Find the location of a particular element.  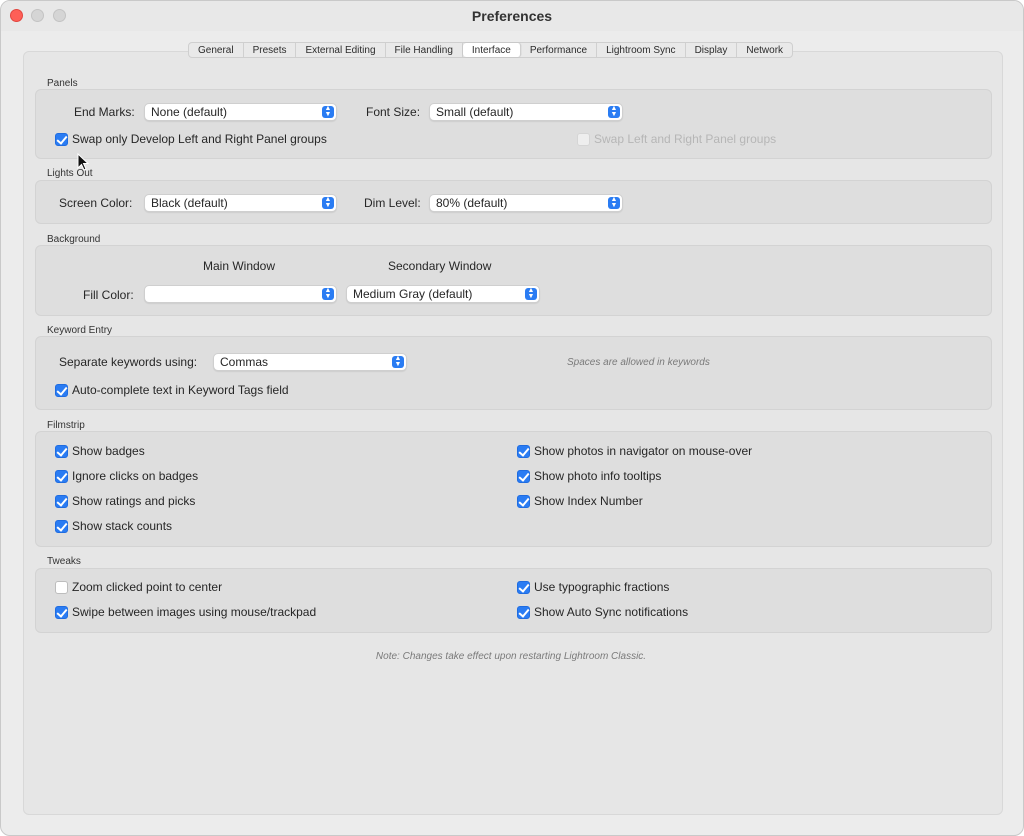

filmstrip-section-title: Filmstrip is located at coordinates (66, 425).